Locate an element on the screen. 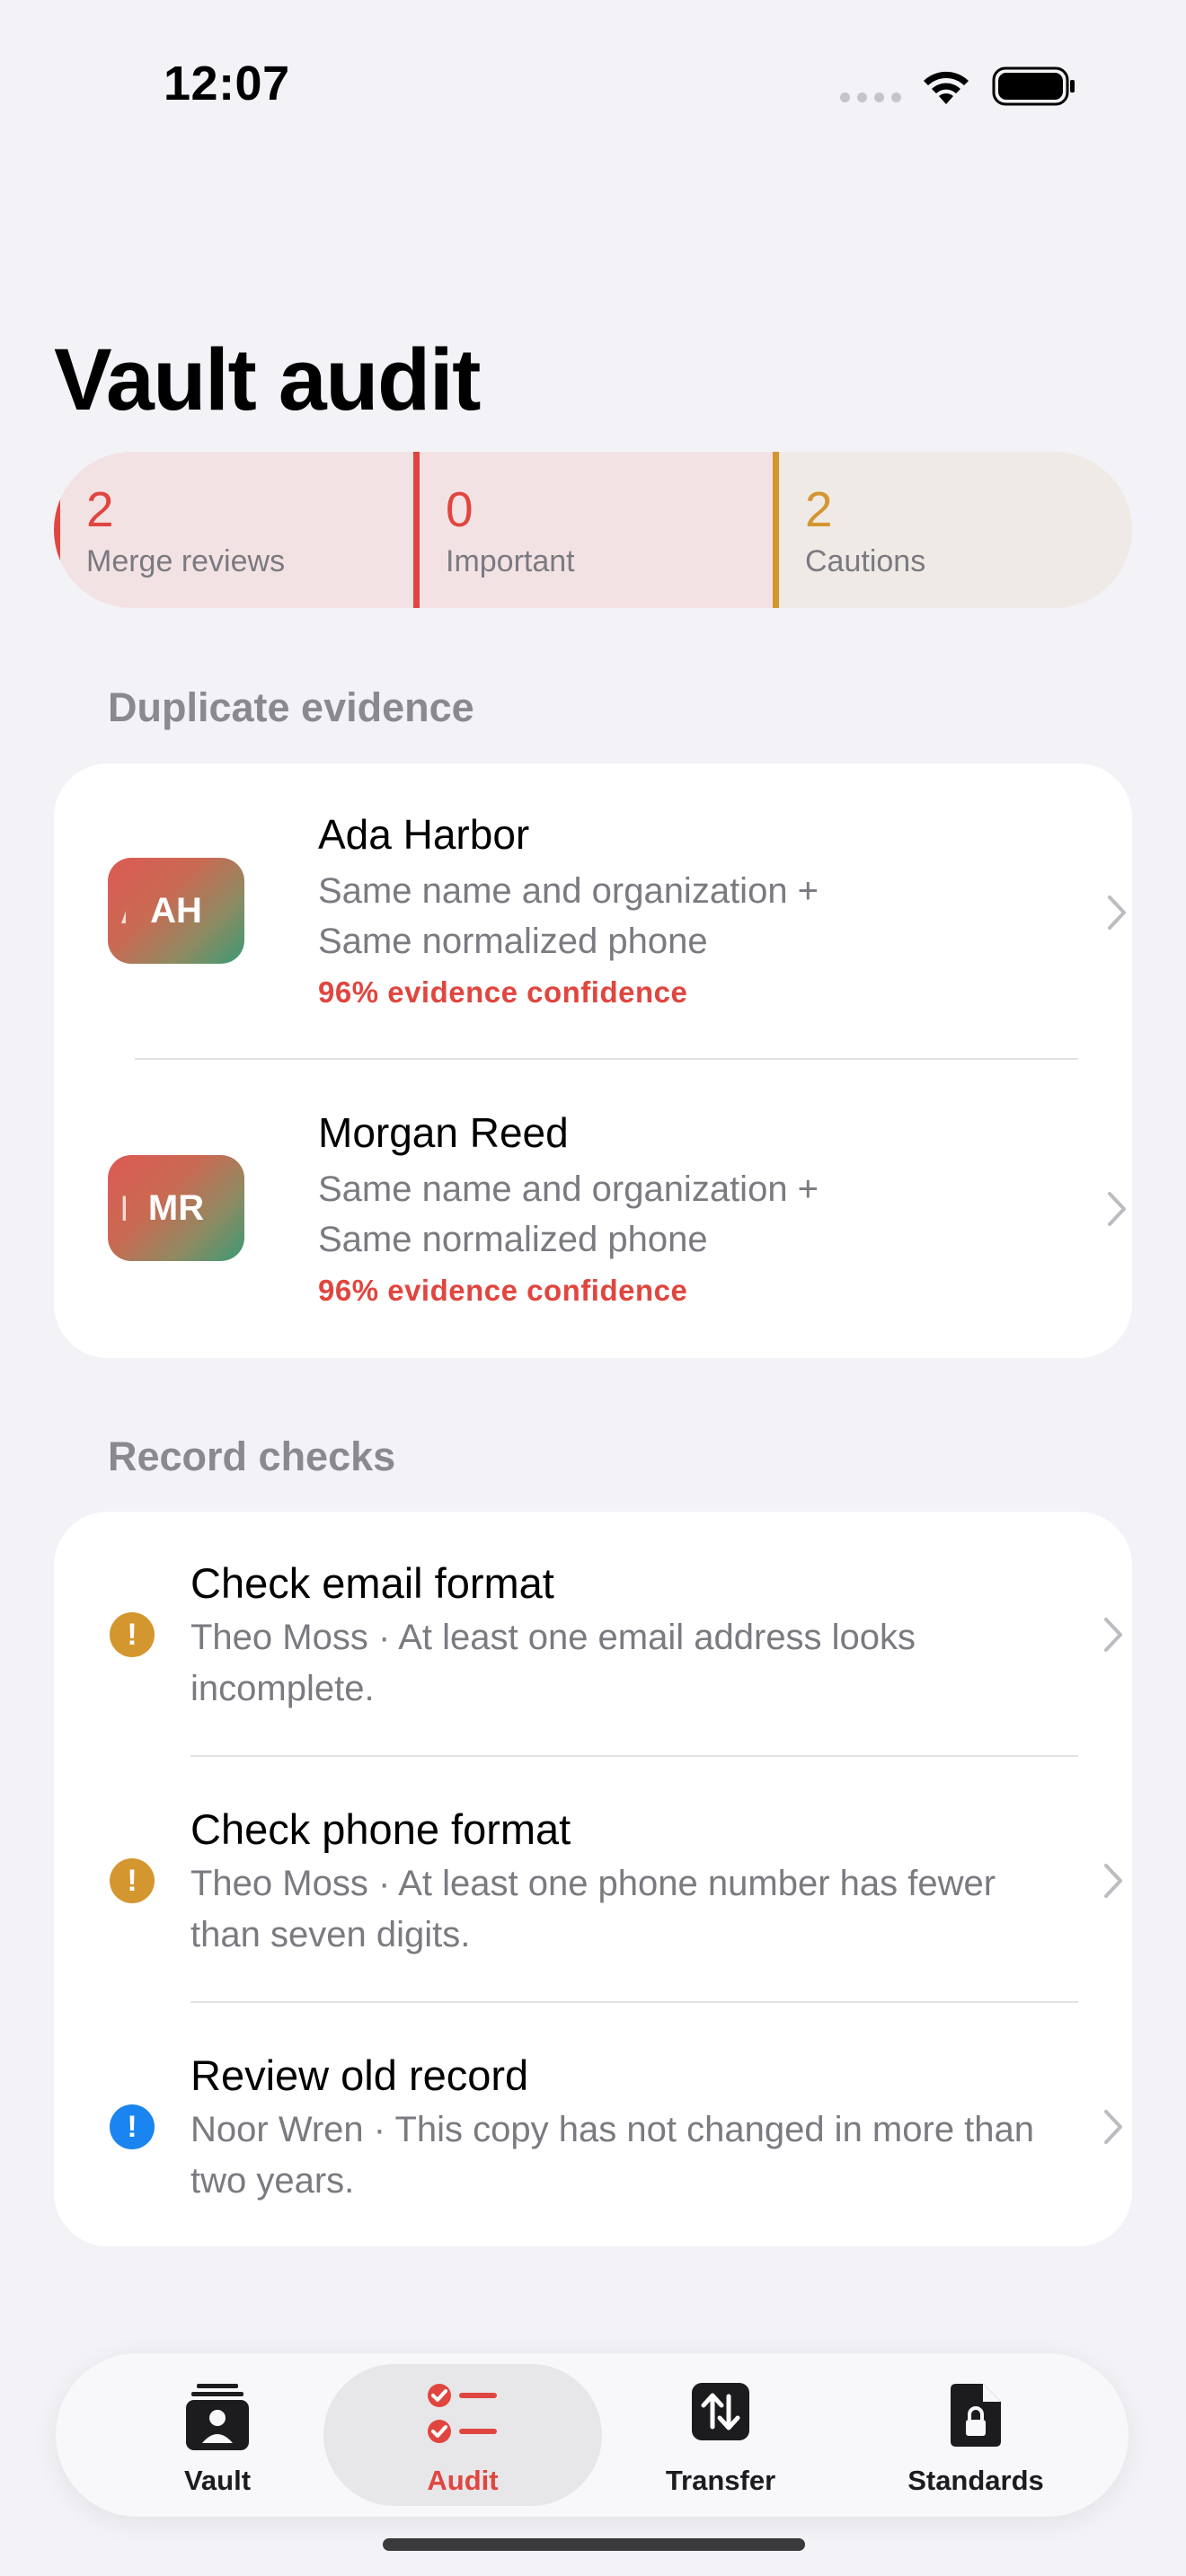  tab-standards: Standards is located at coordinates (976, 2435).